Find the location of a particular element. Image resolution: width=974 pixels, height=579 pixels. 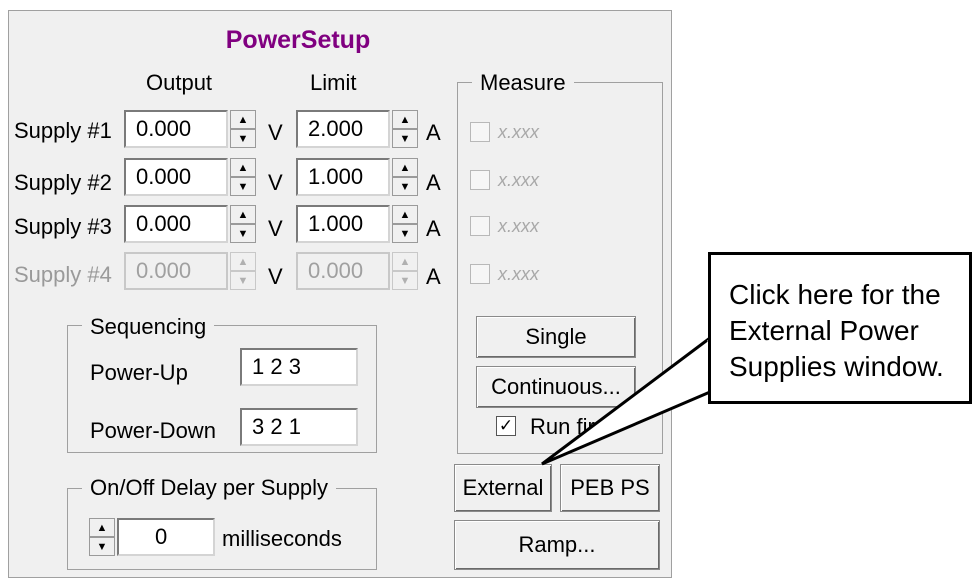

callout-line: External Power is located at coordinates (824, 330).